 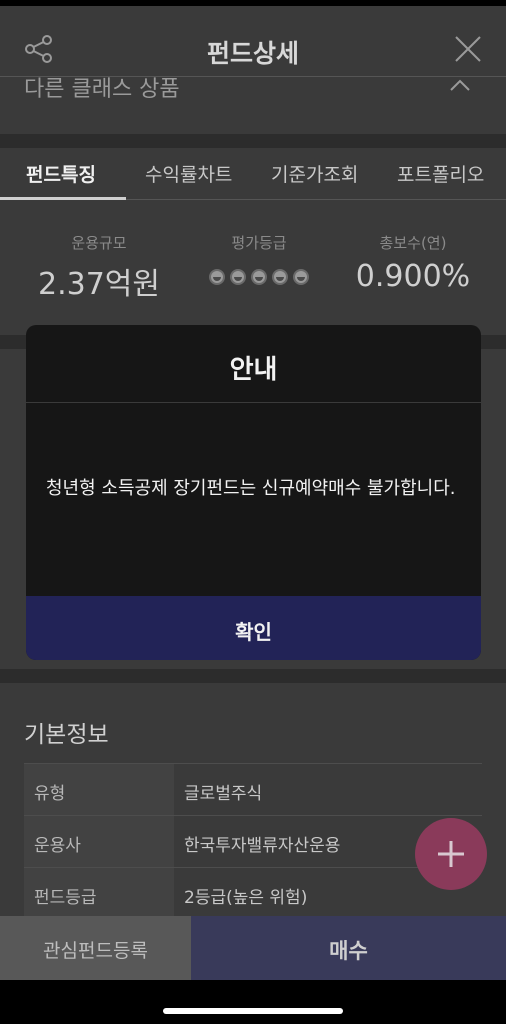 What do you see at coordinates (253, 364) in the screenshot?
I see `dialog-title: 안내` at bounding box center [253, 364].